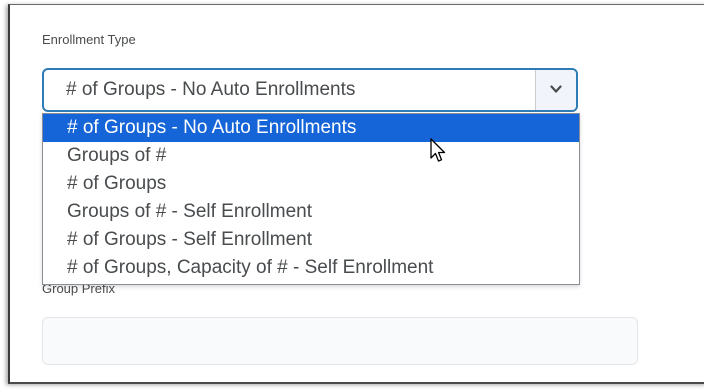 The height and width of the screenshot is (391, 704). I want to click on enrollment-option: Groups of #, so click(311, 156).